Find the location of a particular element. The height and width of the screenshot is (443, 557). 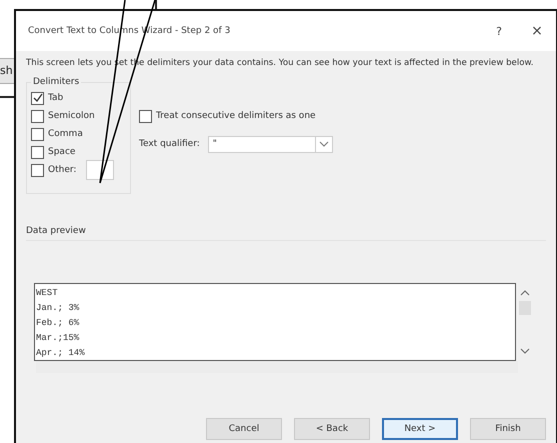

dialog-button: Finish is located at coordinates (508, 429).